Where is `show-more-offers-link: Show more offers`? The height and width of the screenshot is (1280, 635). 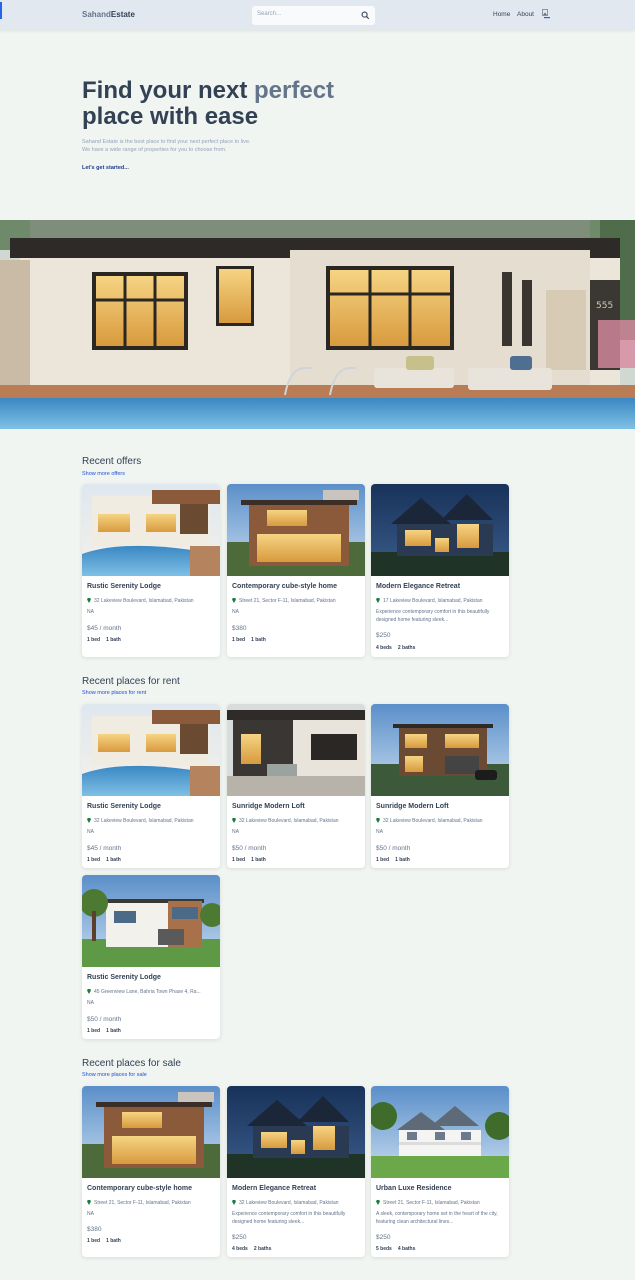
show-more-offers-link: Show more offers is located at coordinates (103, 474).